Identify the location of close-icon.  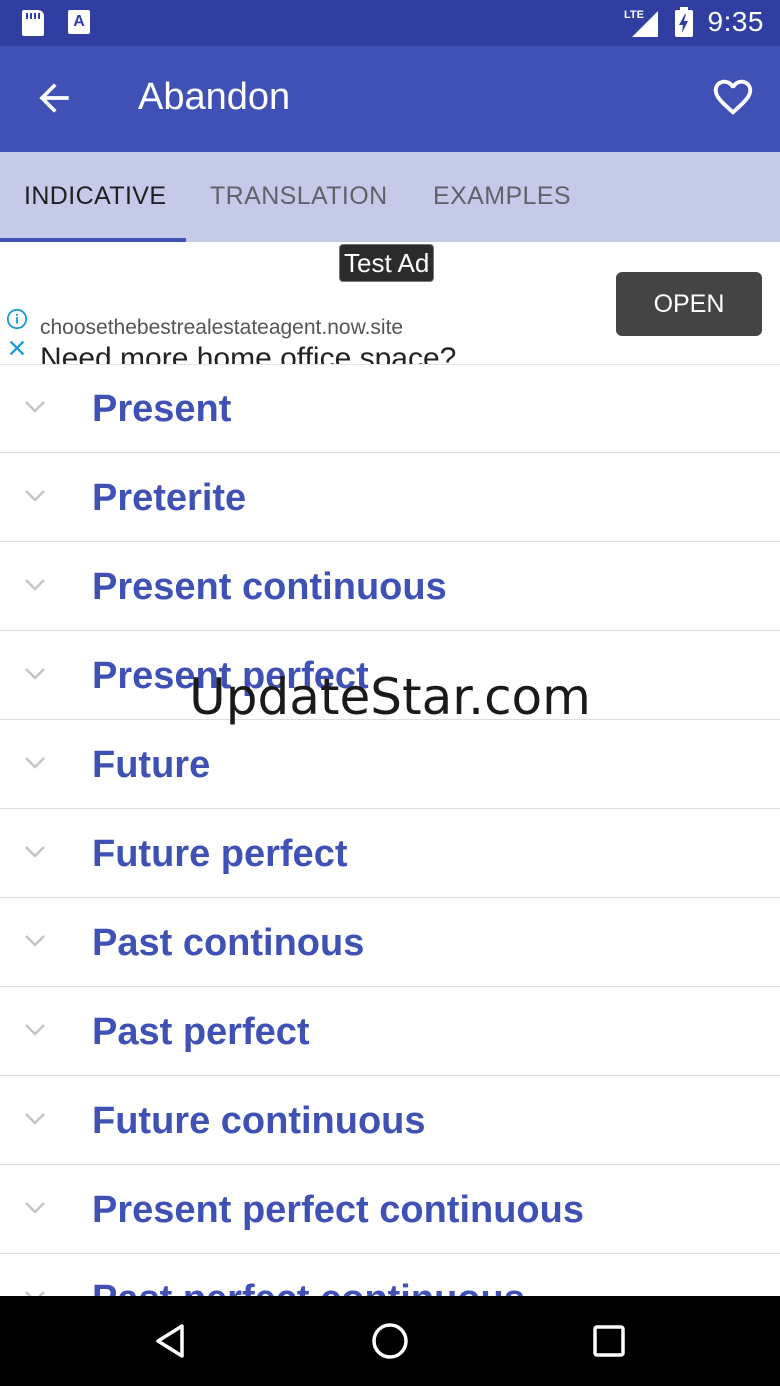
(17, 348).